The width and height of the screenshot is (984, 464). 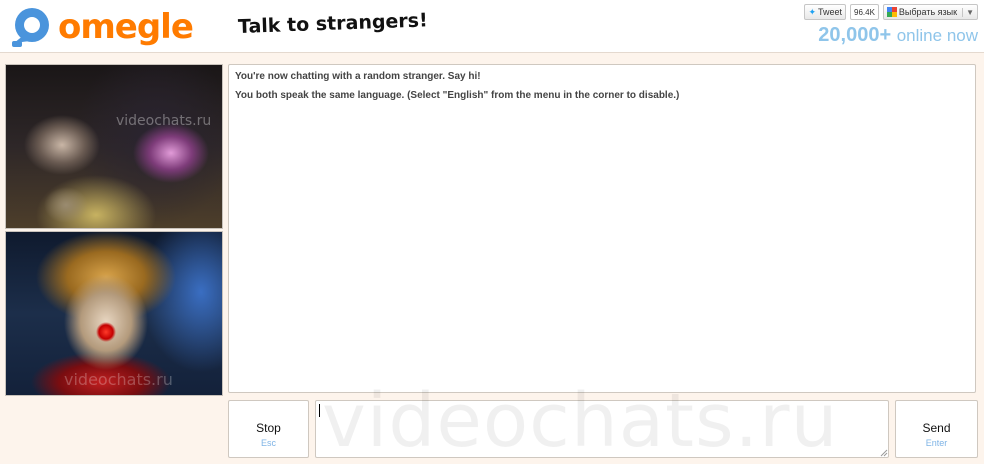 What do you see at coordinates (812, 11) in the screenshot?
I see `twitter-bird-icon: ✦` at bounding box center [812, 11].